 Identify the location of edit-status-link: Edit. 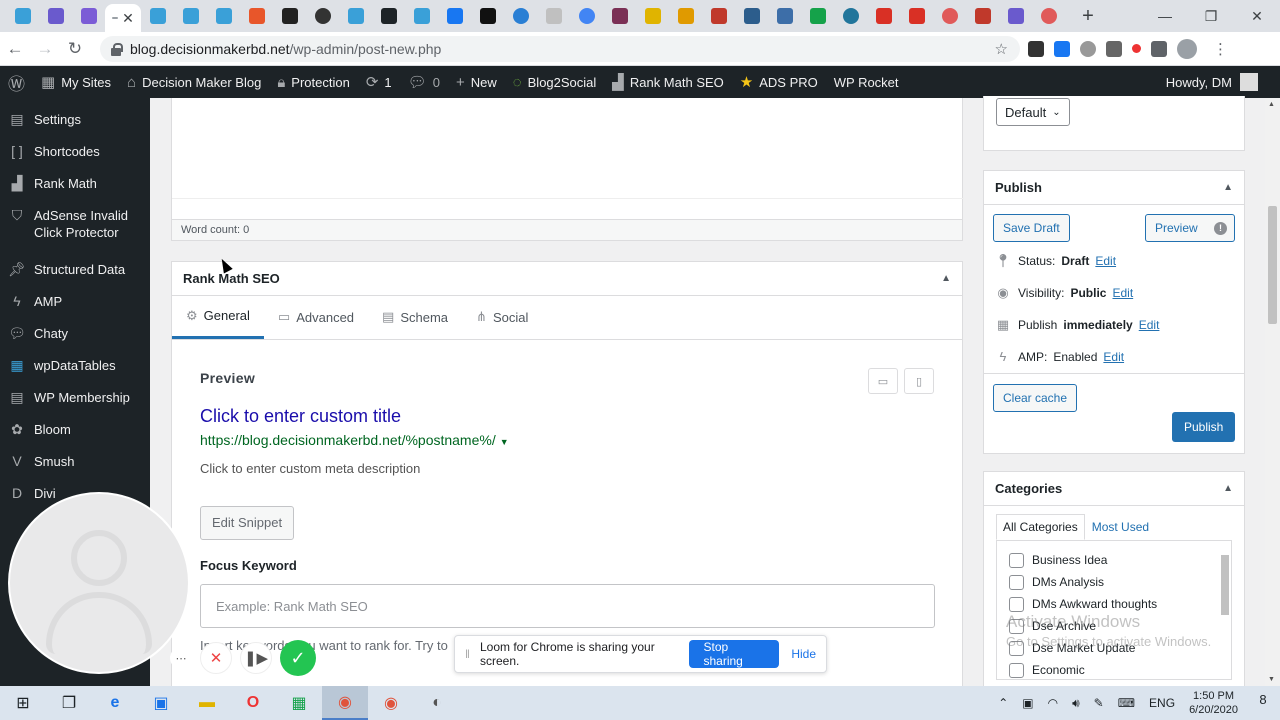
(1105, 261).